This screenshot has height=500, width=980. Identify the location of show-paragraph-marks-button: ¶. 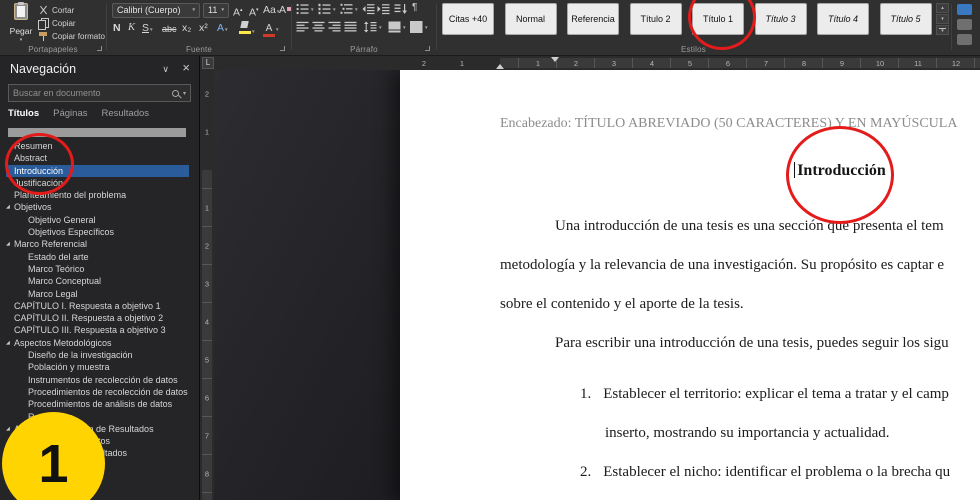
(414, 8).